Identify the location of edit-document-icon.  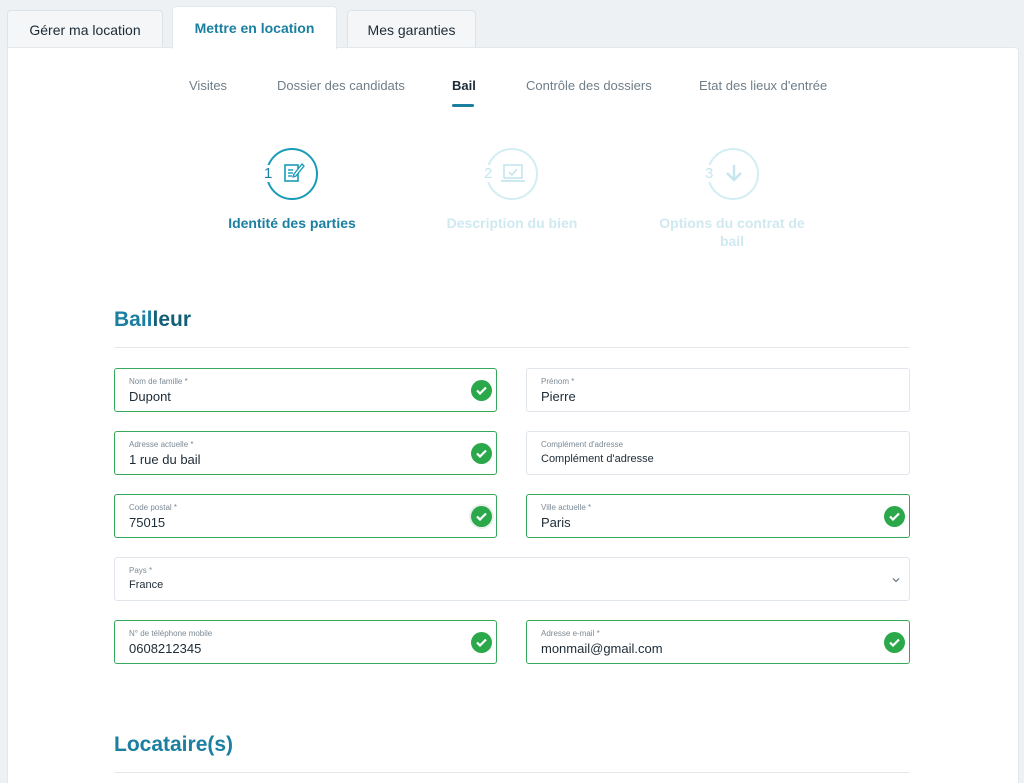
(294, 172).